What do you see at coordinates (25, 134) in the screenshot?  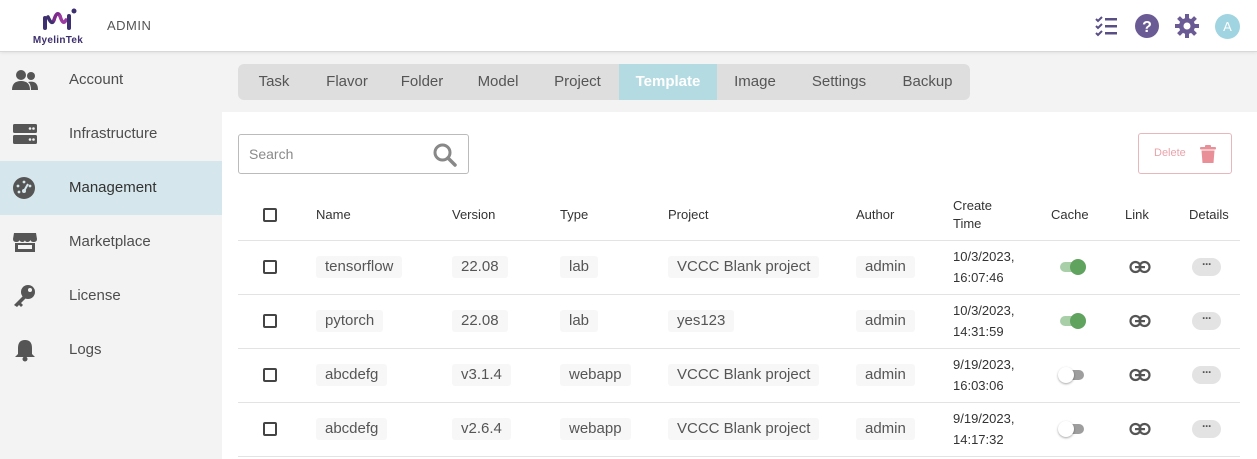 I see `server-icon` at bounding box center [25, 134].